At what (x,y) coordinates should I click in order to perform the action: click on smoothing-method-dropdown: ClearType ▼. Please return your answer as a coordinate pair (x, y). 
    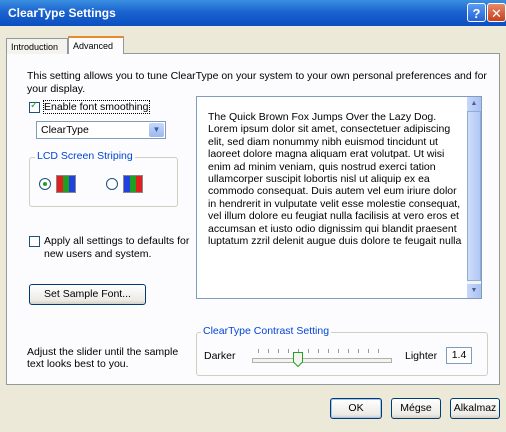
    Looking at the image, I should click on (101, 130).